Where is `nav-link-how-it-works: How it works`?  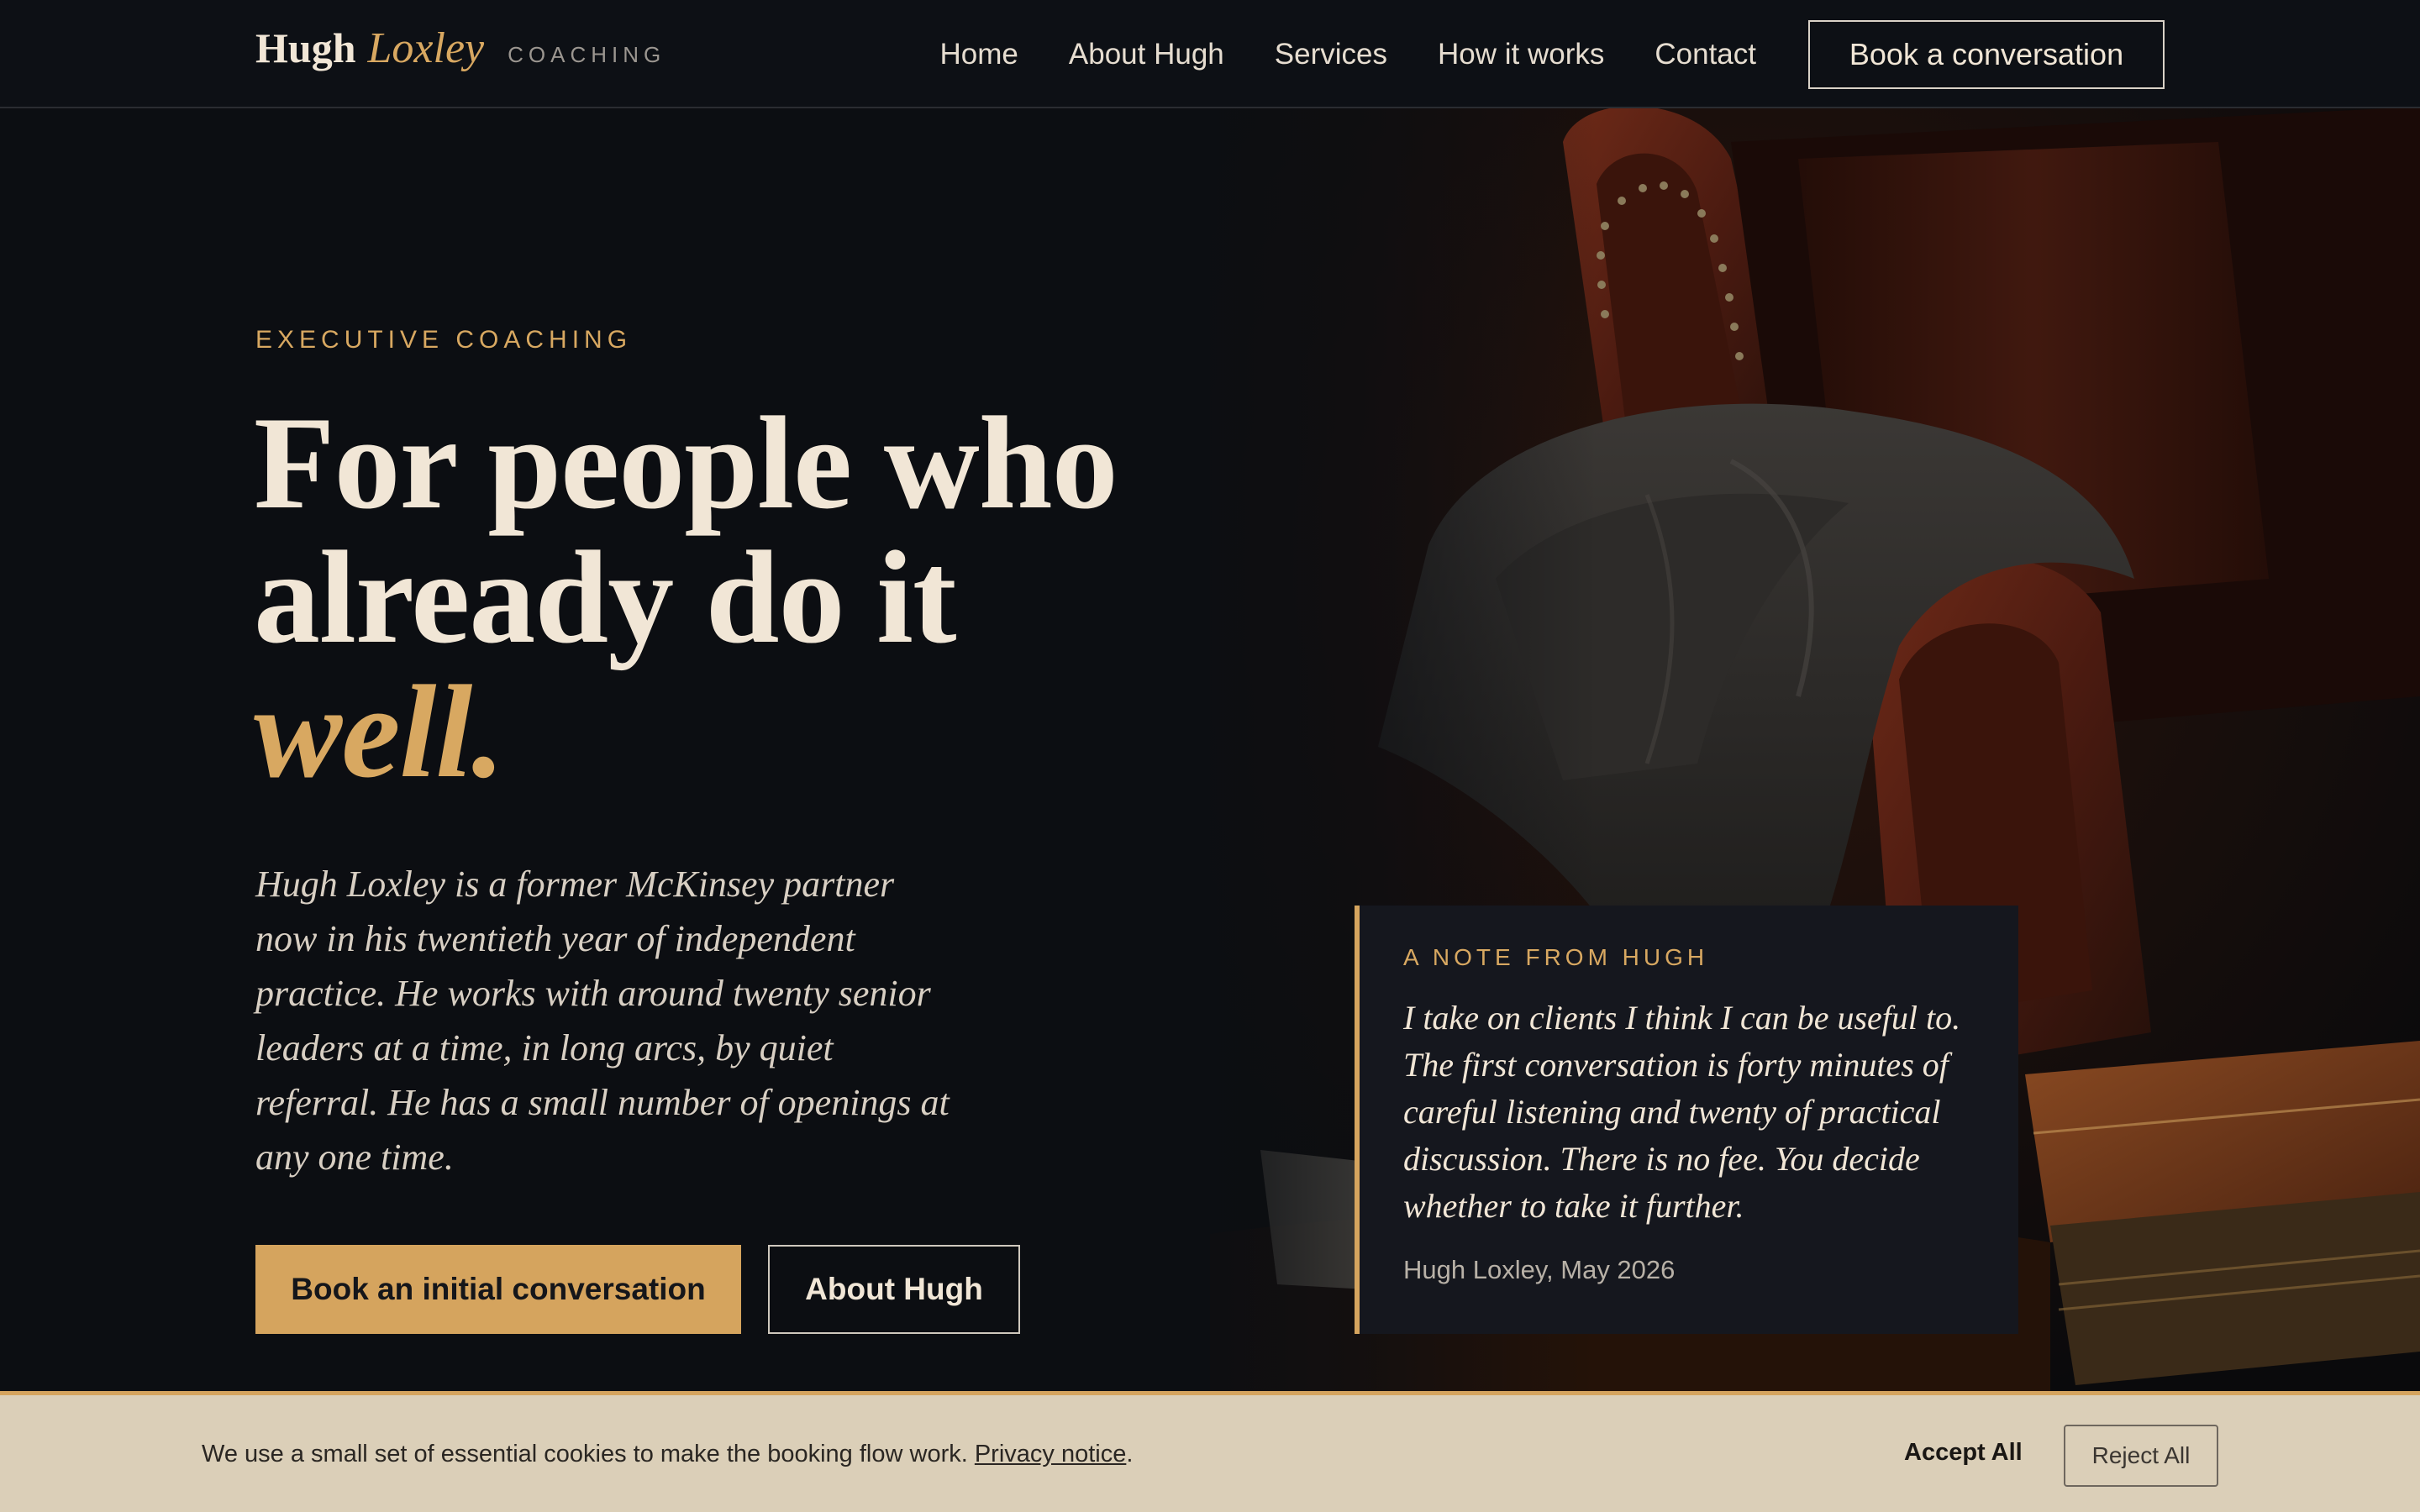
nav-link-how-it-works: How it works is located at coordinates (1521, 54).